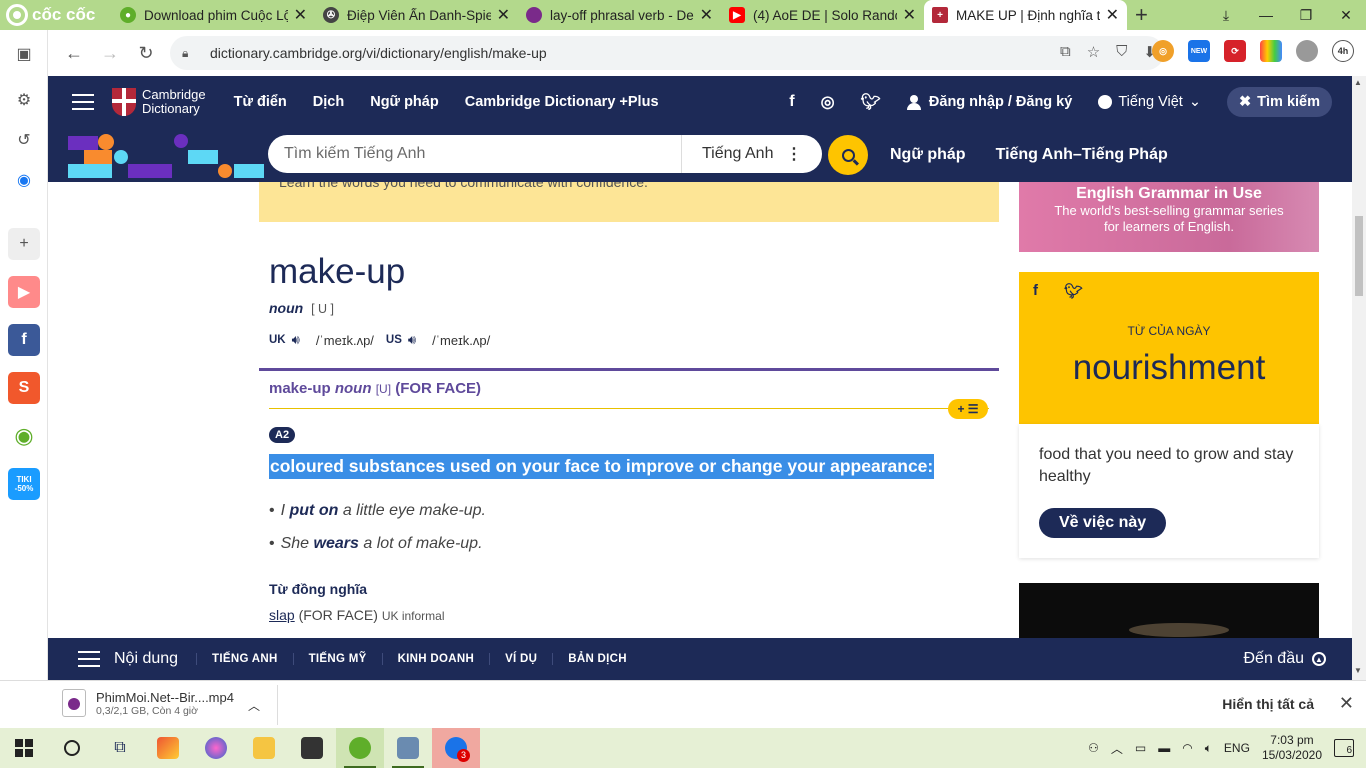 Image resolution: width=1366 pixels, height=768 pixels. Describe the element at coordinates (1140, 748) in the screenshot. I see `network-adapter-icon: ▭` at that location.